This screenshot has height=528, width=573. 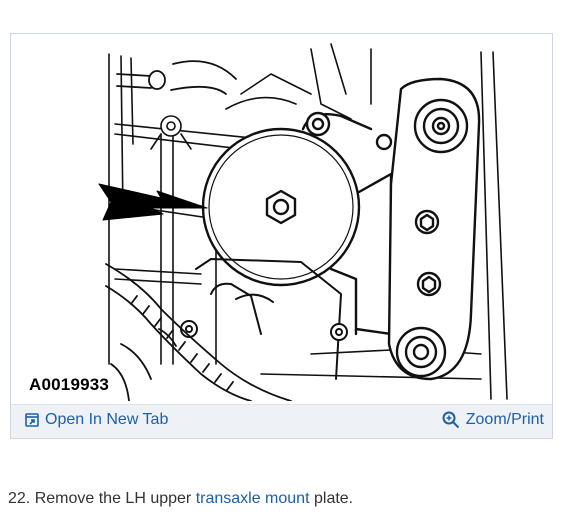 I want to click on step-number: 22., so click(x=19, y=498).